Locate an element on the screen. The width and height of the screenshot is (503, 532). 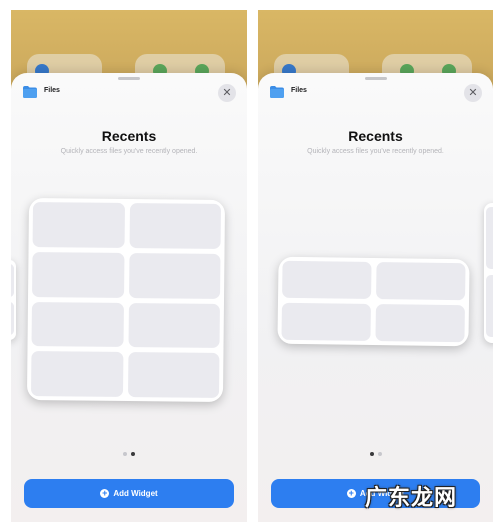
medium-widget-preview is located at coordinates (373, 301).